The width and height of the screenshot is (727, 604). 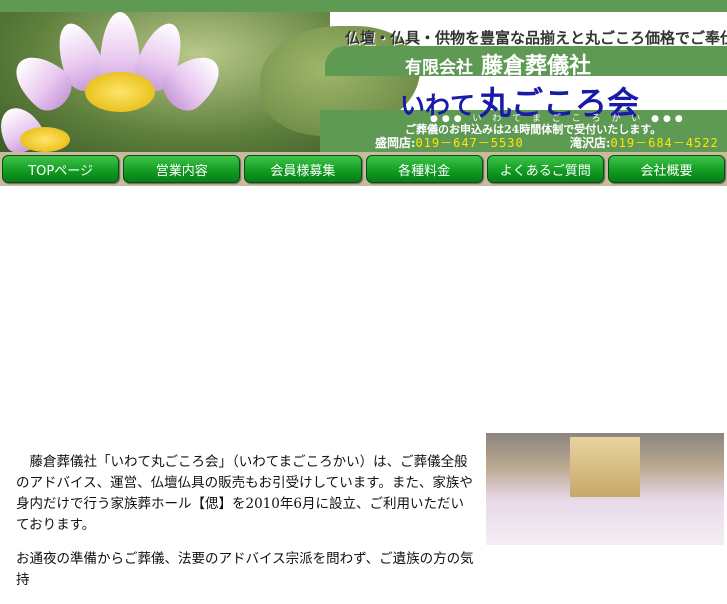 I want to click on nav-pricing: 各種料金, so click(x=424, y=169).